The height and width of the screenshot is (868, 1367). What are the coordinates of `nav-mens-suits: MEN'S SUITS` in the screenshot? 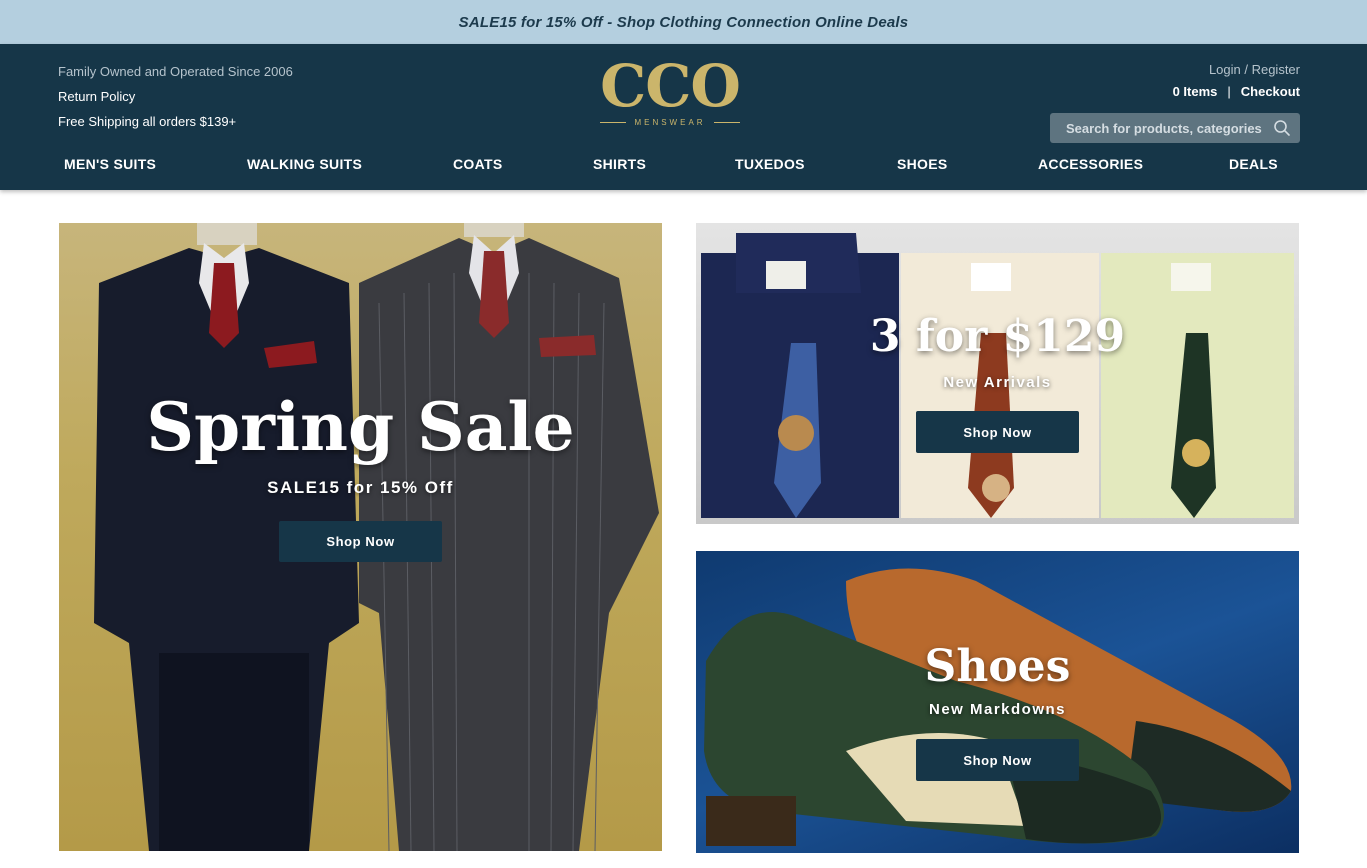 It's located at (110, 164).